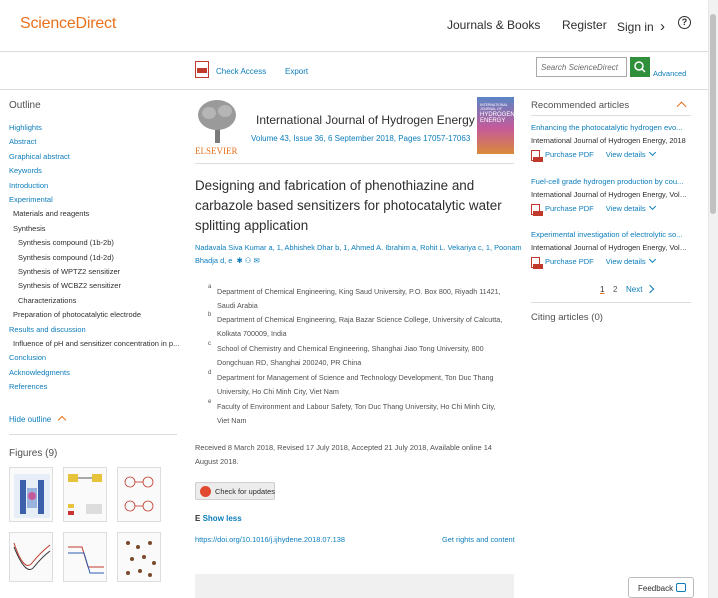  Describe the element at coordinates (478, 539) in the screenshot. I see `get-rights-link: Get rights and content` at that location.